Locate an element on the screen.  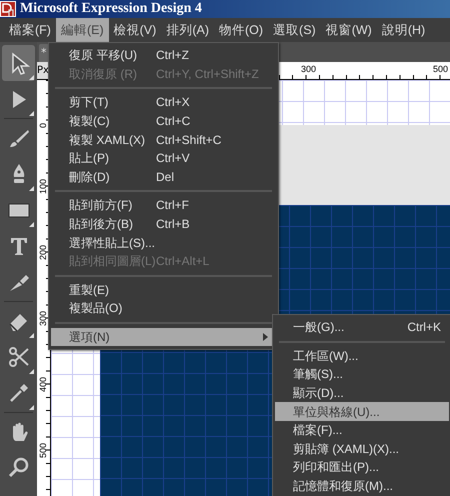
scissors-icon is located at coordinates (18, 357).